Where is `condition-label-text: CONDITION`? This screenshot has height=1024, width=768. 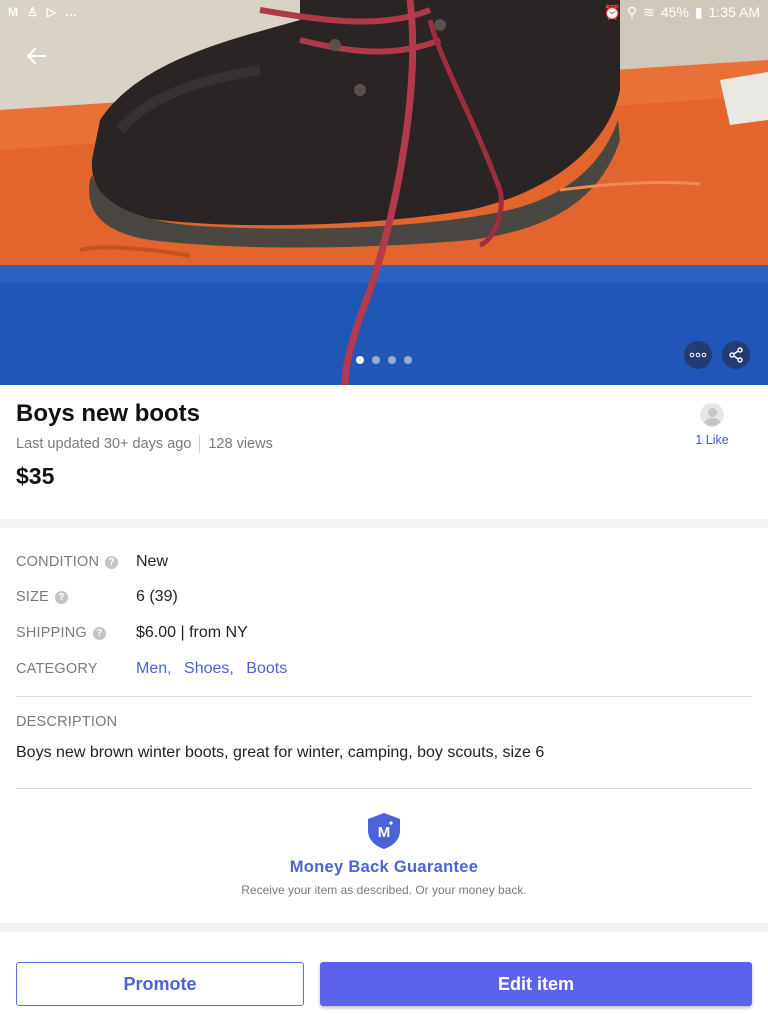 condition-label-text: CONDITION is located at coordinates (58, 562).